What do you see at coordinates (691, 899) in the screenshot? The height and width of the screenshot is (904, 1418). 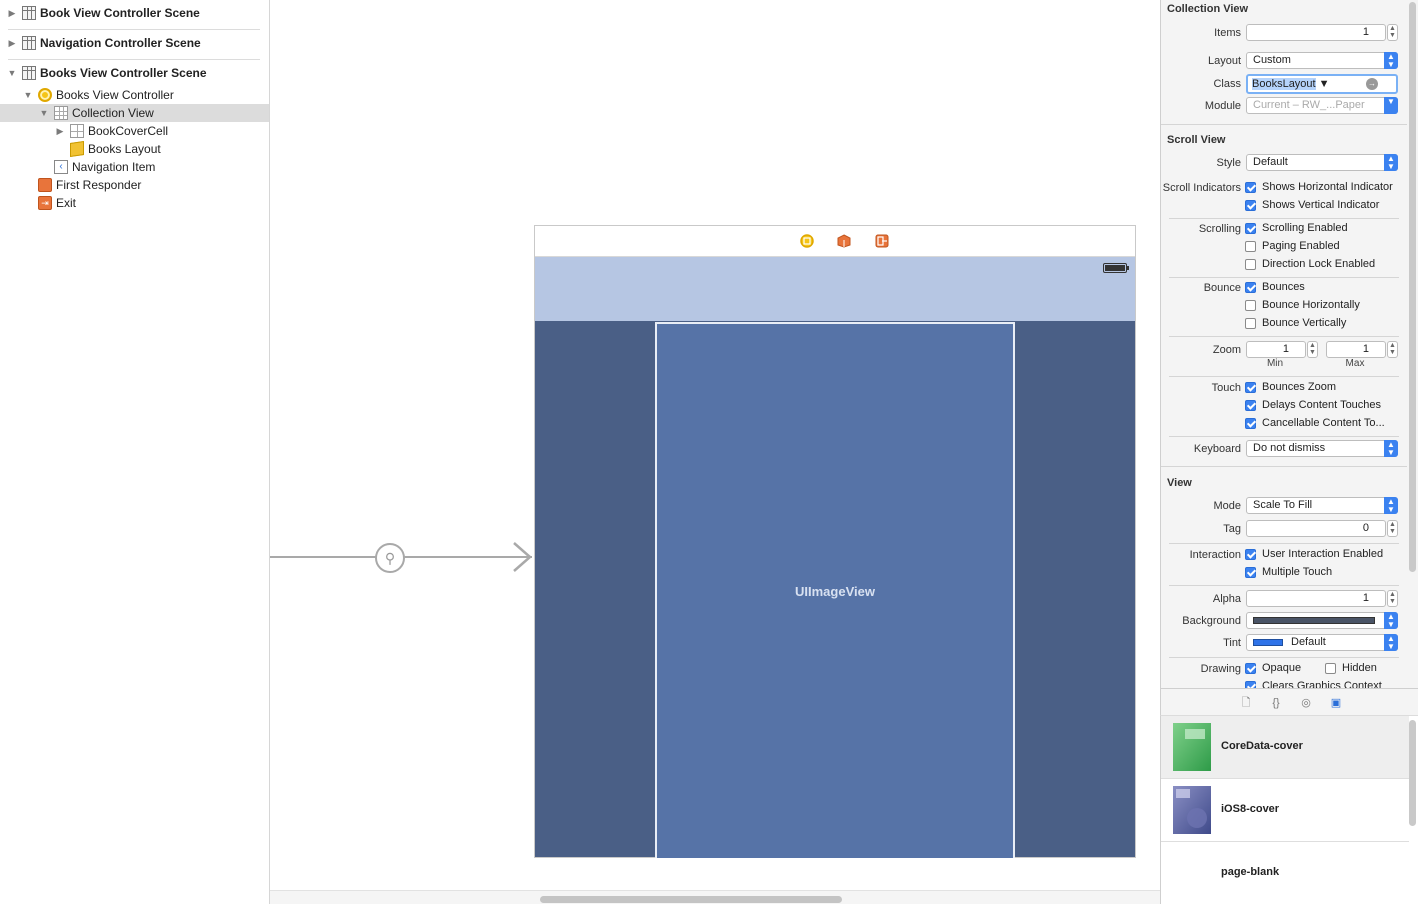 I see `horizontal-scroll-thumb` at bounding box center [691, 899].